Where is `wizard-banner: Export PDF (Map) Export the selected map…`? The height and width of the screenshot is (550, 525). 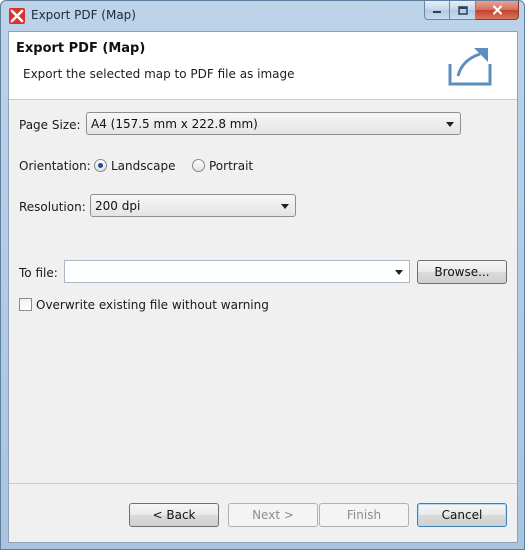 wizard-banner: Export PDF (Map) Export the selected map… is located at coordinates (263, 66).